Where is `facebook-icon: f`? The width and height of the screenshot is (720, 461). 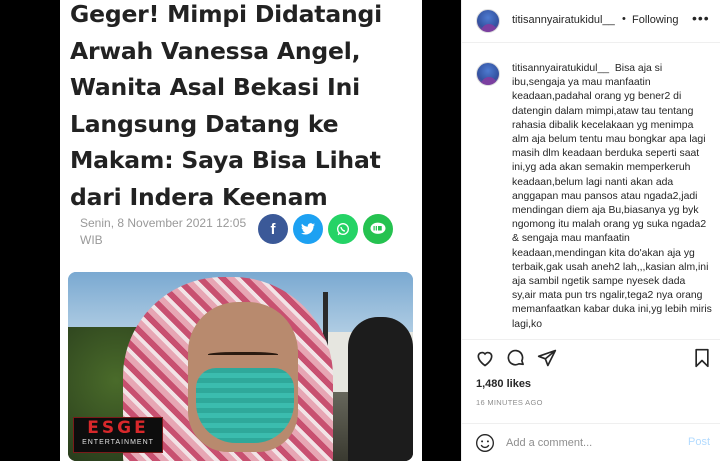 facebook-icon: f is located at coordinates (273, 229).